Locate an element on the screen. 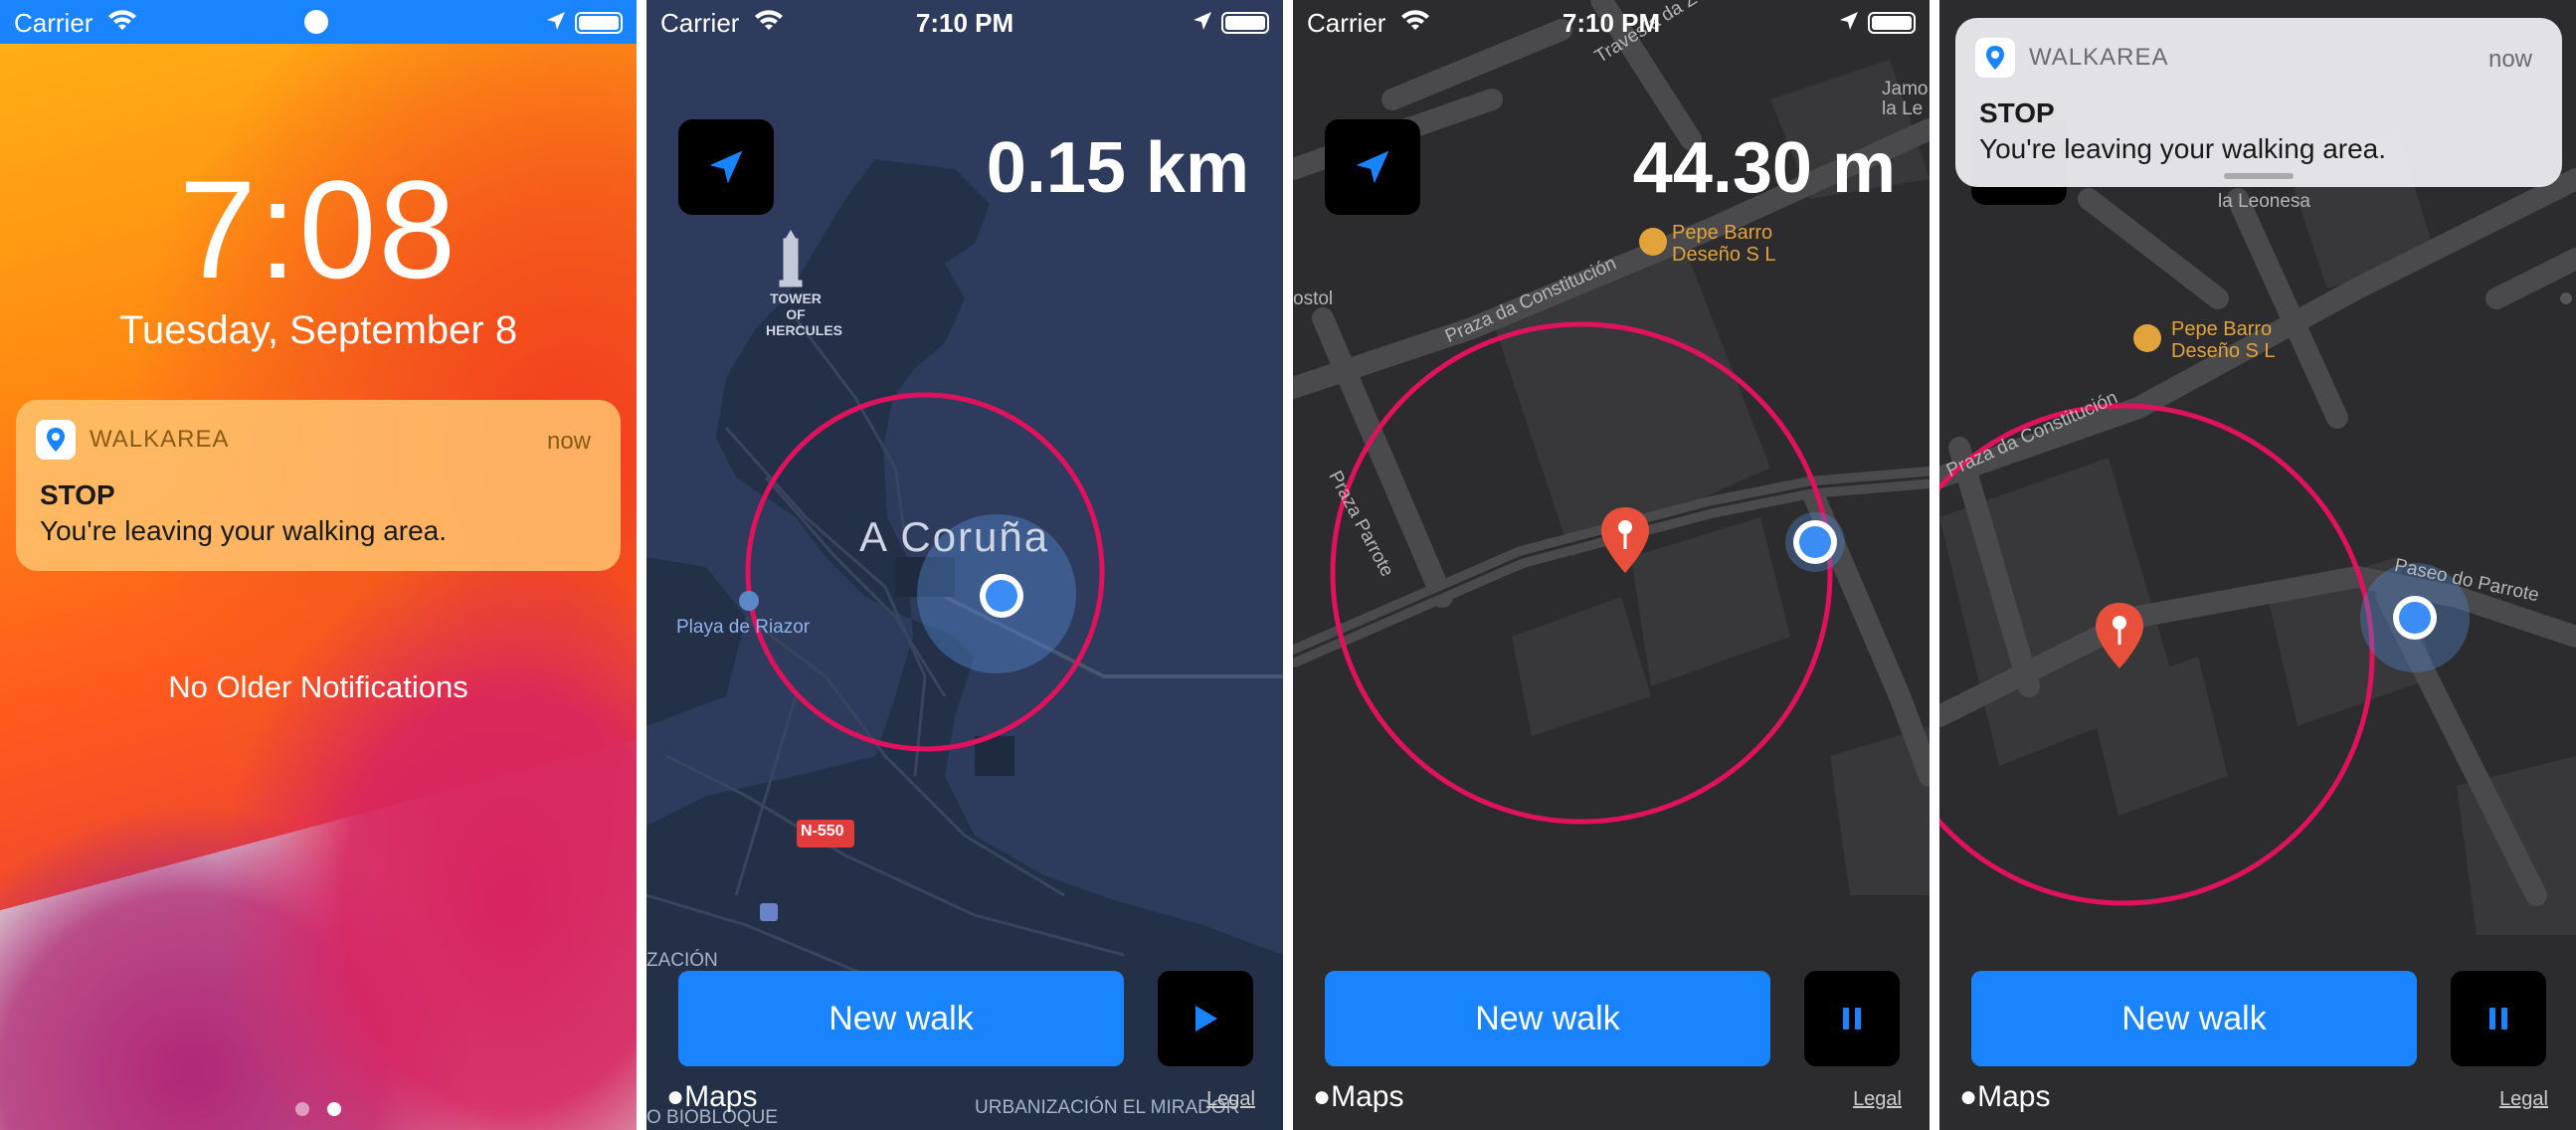 The width and height of the screenshot is (2576, 1130). city-label: A Coruña is located at coordinates (954, 536).